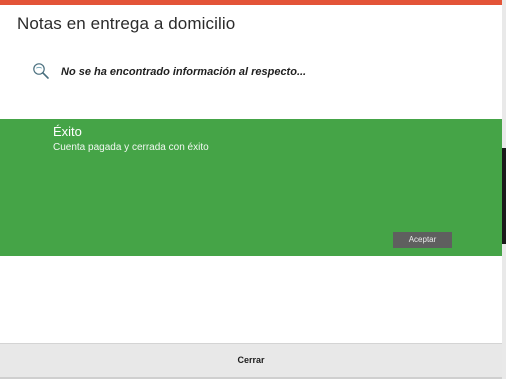 Image resolution: width=506 pixels, height=379 pixels. What do you see at coordinates (504, 196) in the screenshot?
I see `scrollbar-thumb` at bounding box center [504, 196].